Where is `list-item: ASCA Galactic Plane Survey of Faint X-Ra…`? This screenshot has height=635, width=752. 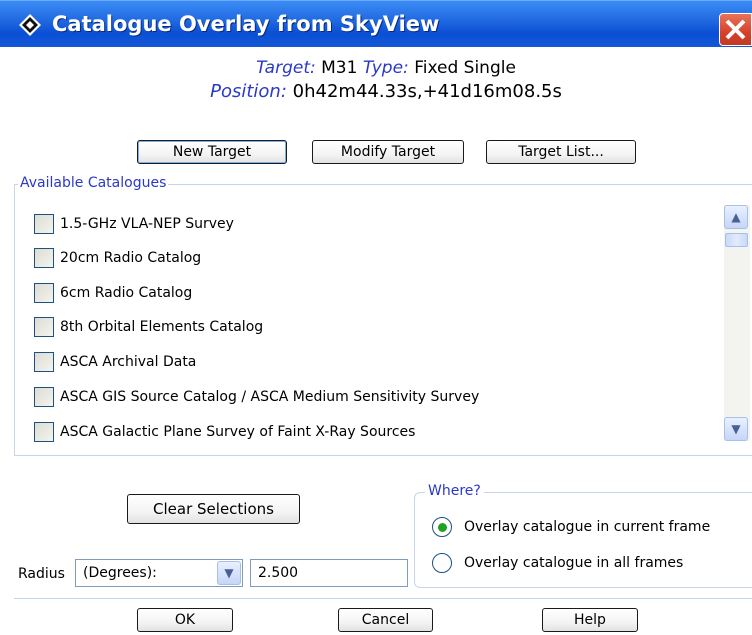 list-item: ASCA Galactic Plane Survey of Faint X-Ra… is located at coordinates (379, 432).